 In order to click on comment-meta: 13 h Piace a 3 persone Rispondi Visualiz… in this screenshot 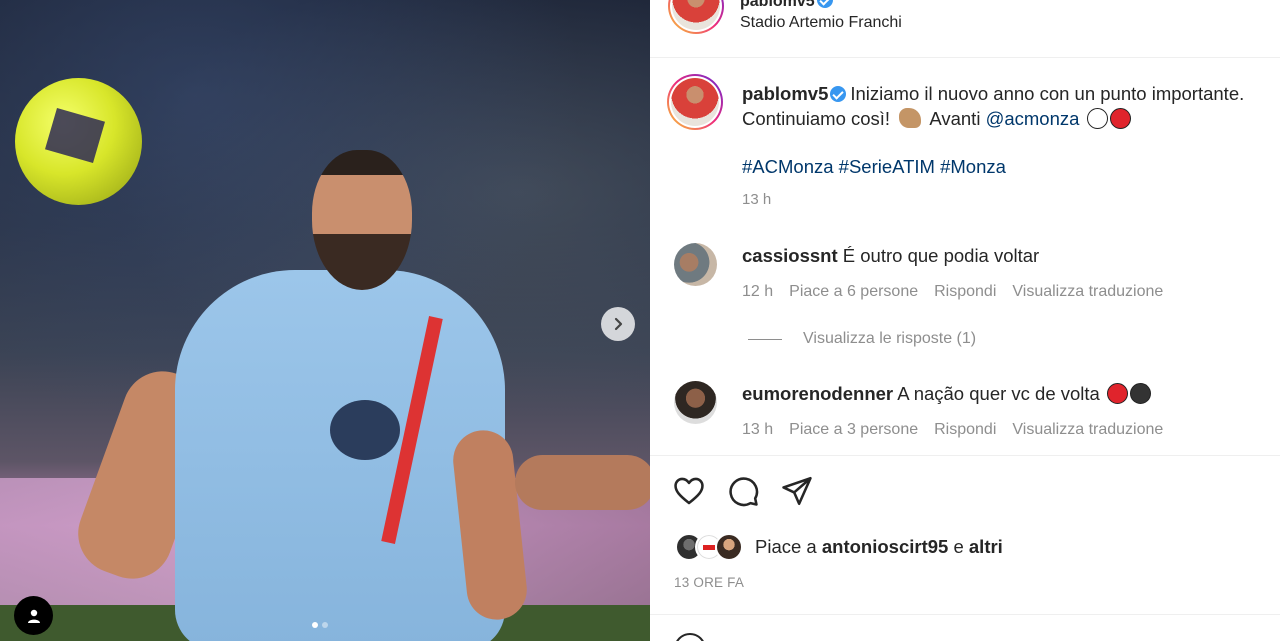, I will do `click(960, 430)`.